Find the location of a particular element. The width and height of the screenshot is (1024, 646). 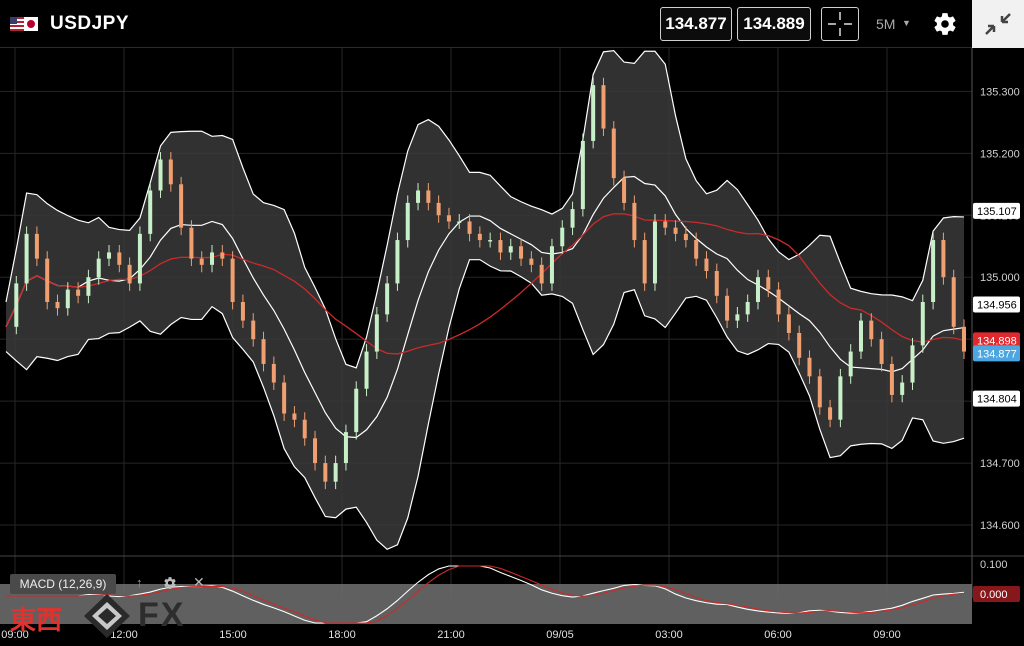

watermark-cjk: 東西 is located at coordinates (36, 621).